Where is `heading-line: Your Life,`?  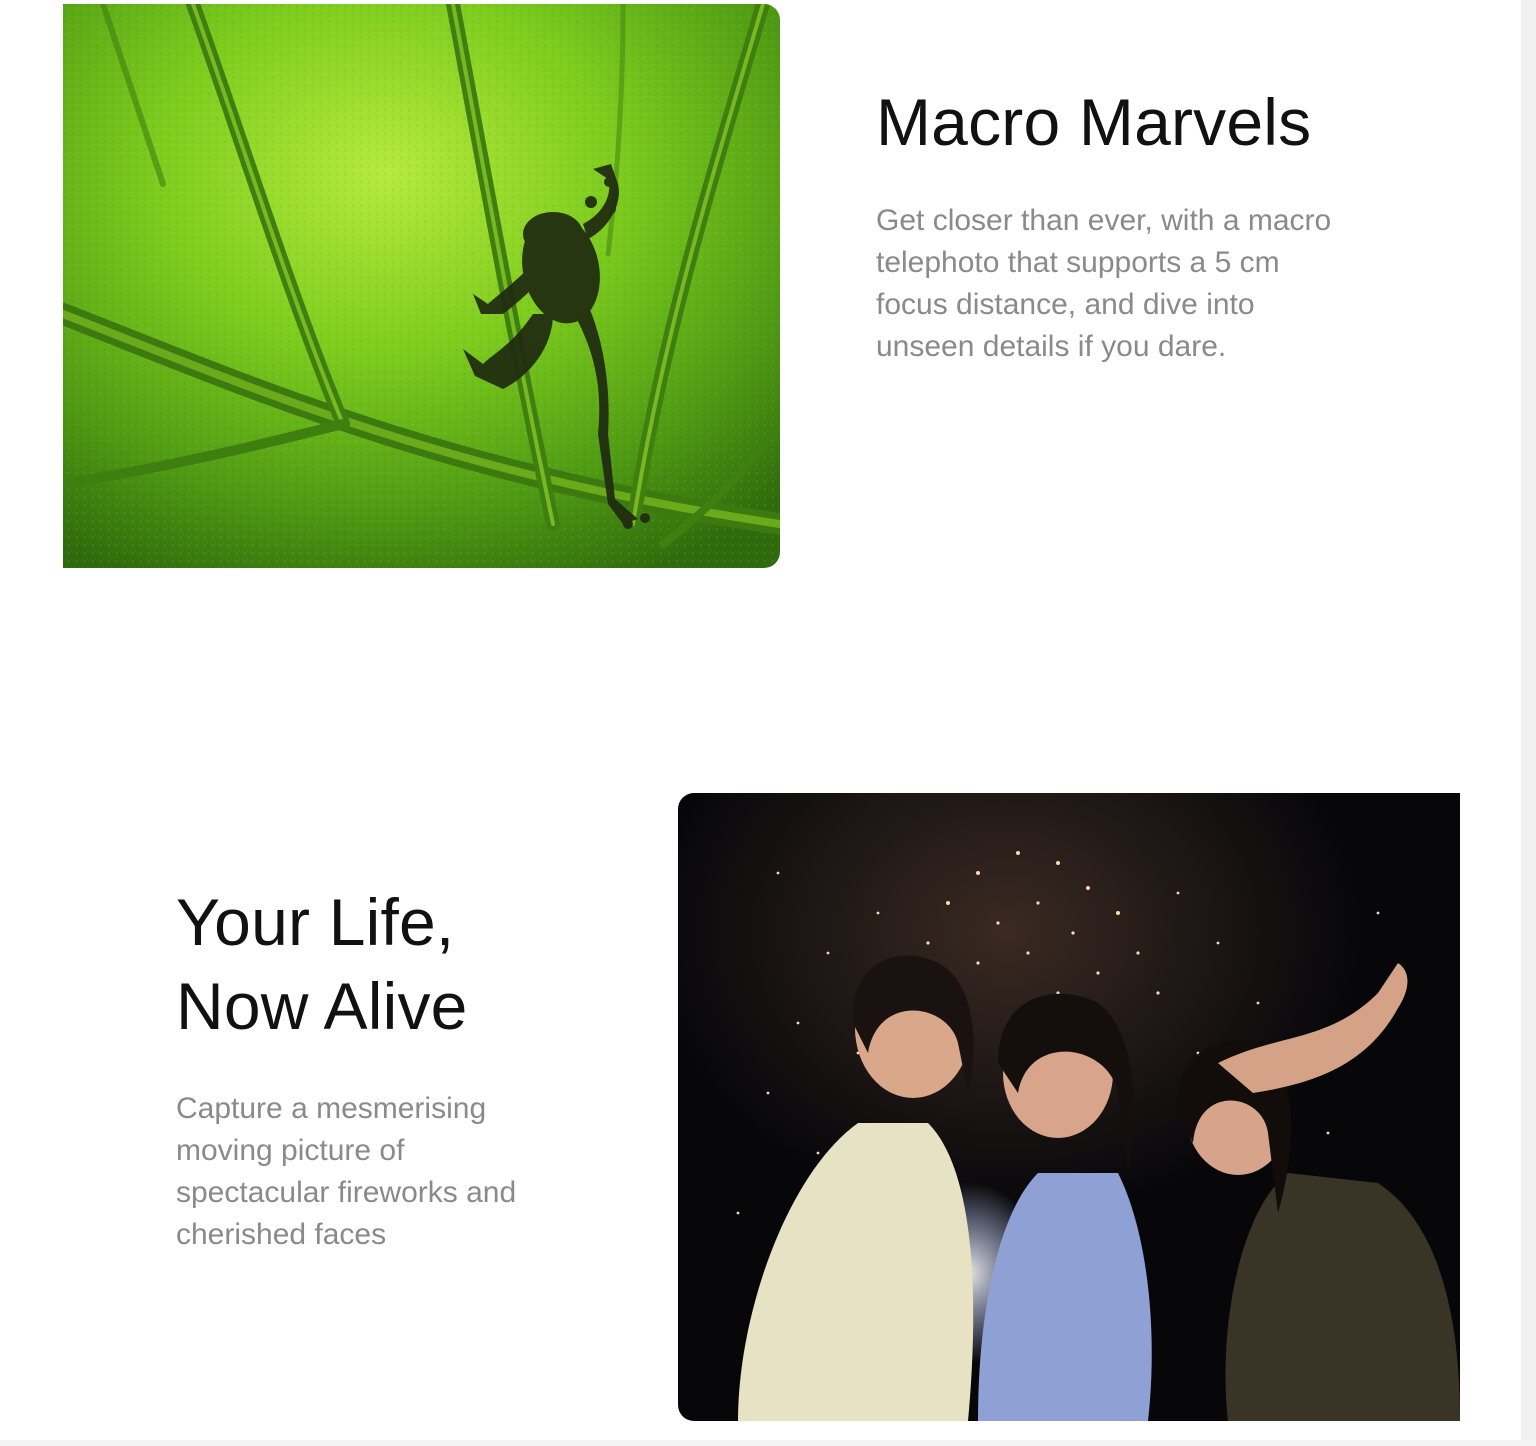
heading-line: Your Life, is located at coordinates (315, 922).